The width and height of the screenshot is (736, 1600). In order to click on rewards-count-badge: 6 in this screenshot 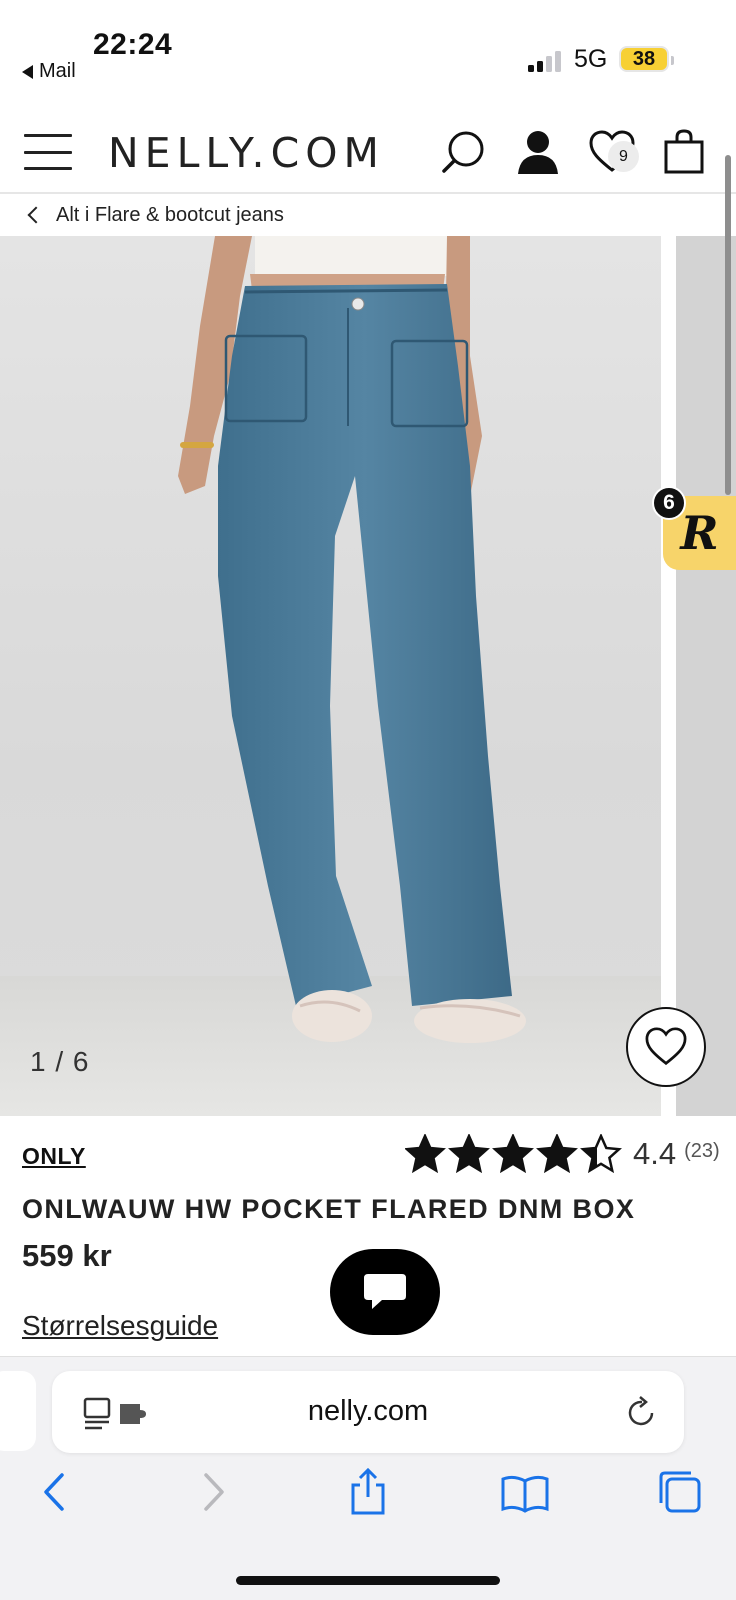, I will do `click(669, 503)`.